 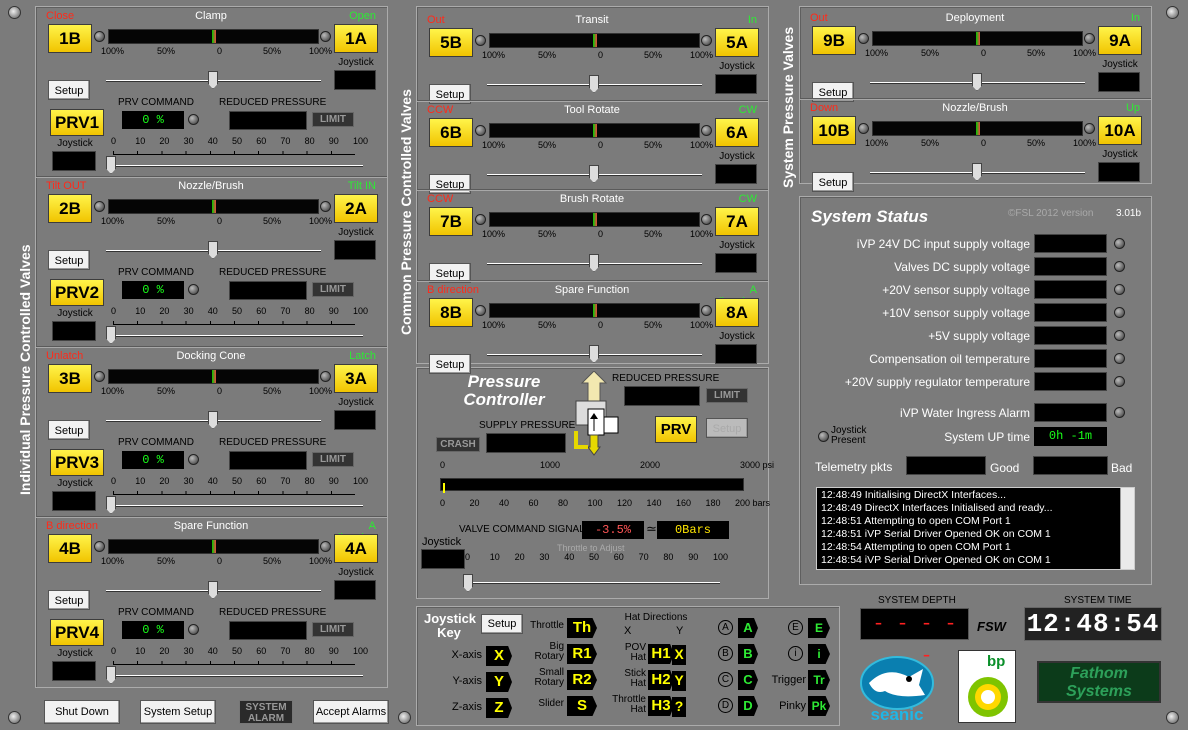 What do you see at coordinates (266, 712) in the screenshot?
I see `system-alarm-indicator: SYSTEM ALARM` at bounding box center [266, 712].